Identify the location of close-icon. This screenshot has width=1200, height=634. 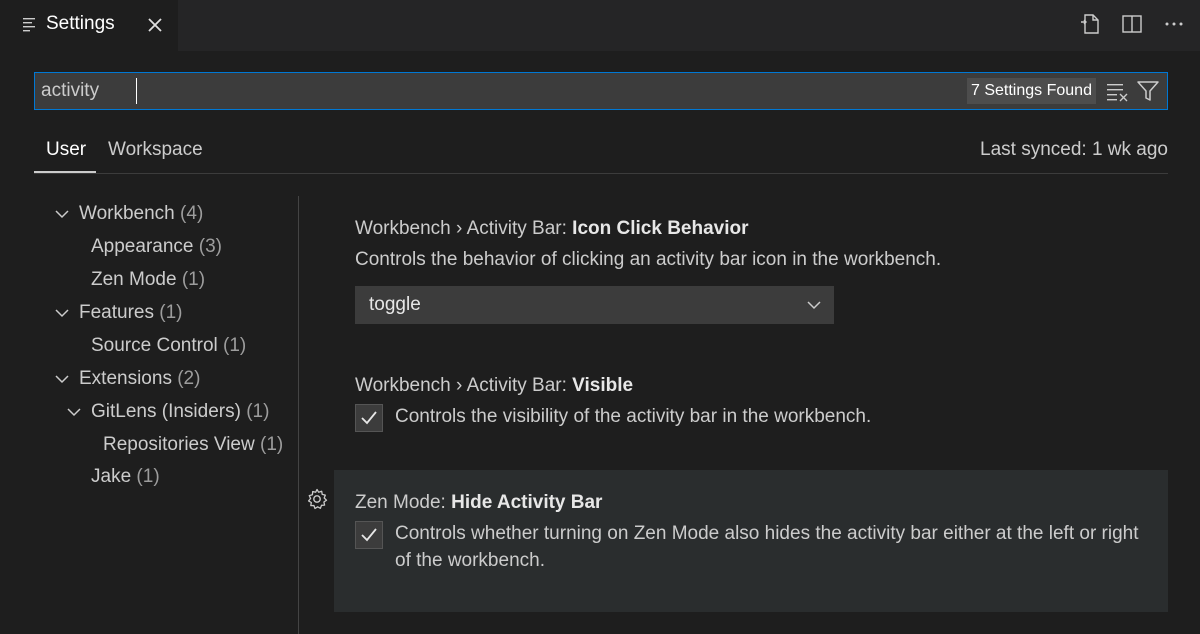
(155, 25).